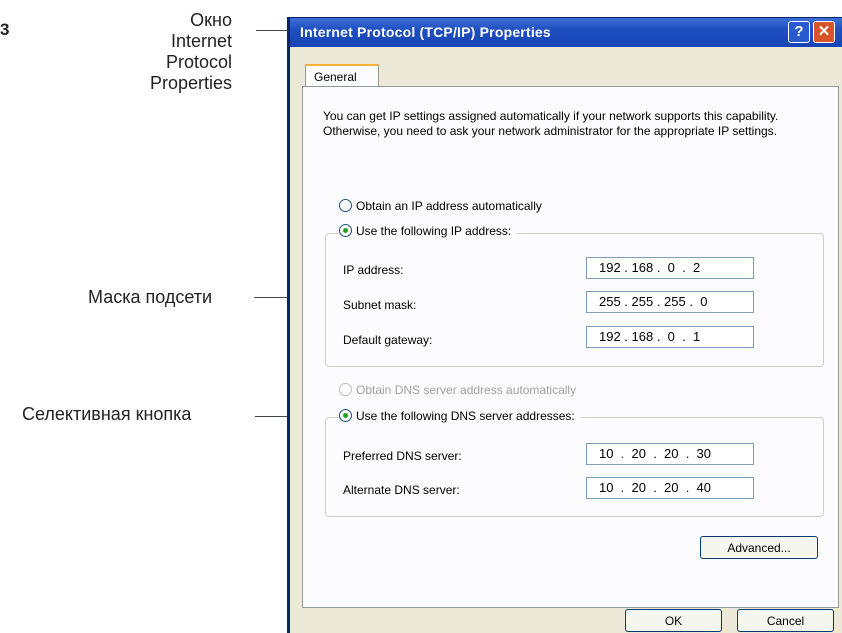 Image resolution: width=842 pixels, height=633 pixels. What do you see at coordinates (785, 620) in the screenshot?
I see `cancel-button: Cancel` at bounding box center [785, 620].